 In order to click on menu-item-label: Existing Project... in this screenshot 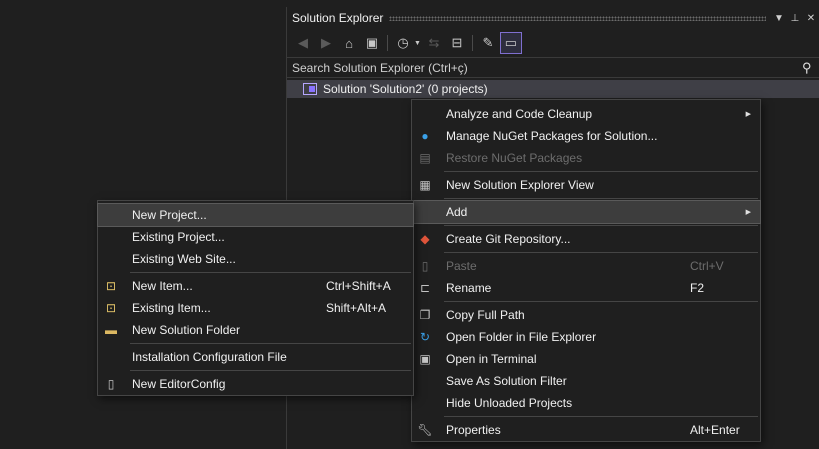, I will do `click(178, 237)`.